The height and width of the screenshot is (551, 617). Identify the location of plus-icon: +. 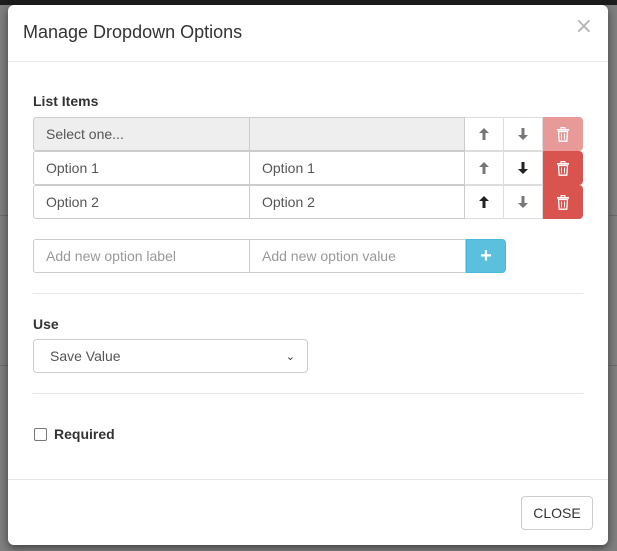
(486, 255).